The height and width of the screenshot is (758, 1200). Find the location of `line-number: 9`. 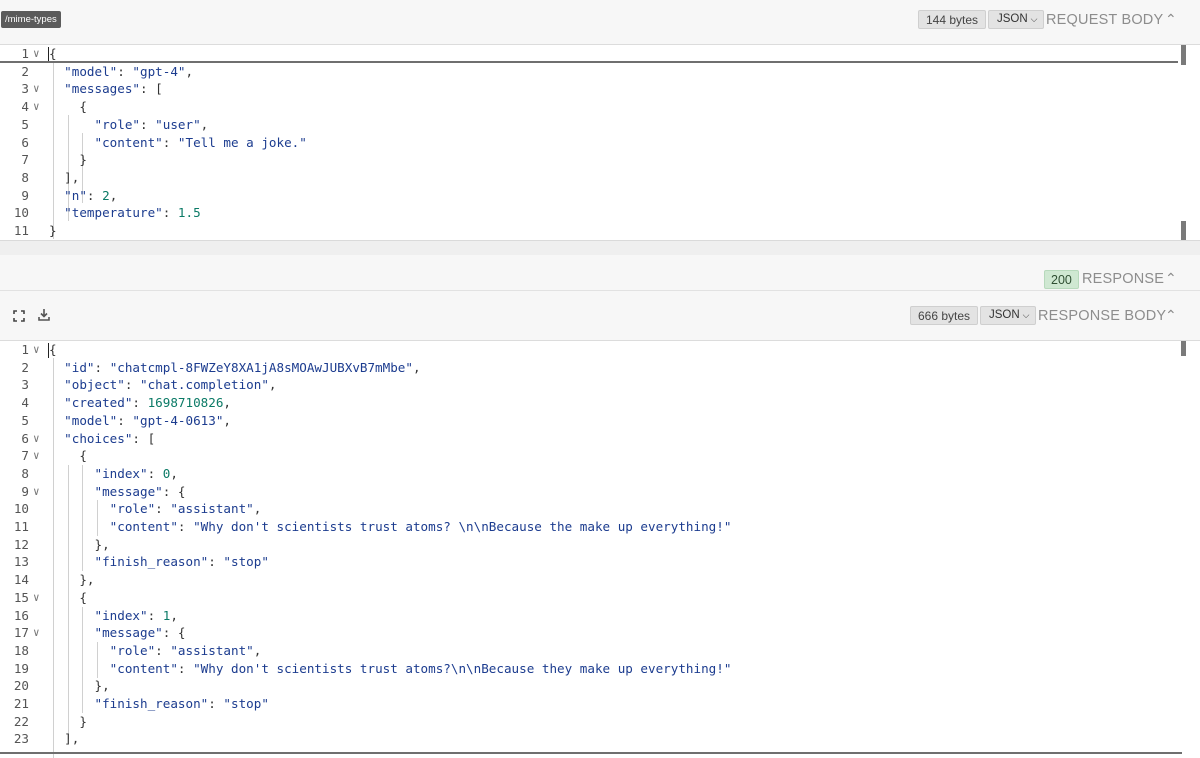

line-number: 9 is located at coordinates (25, 195).